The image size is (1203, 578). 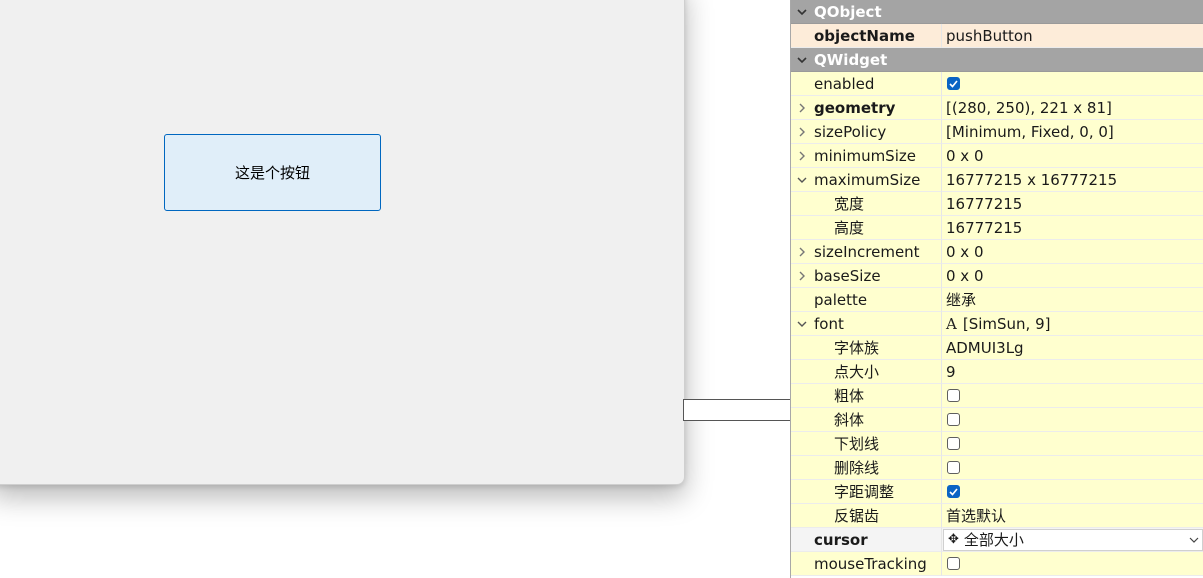 I want to click on prop-row-kerning: 字距调整, so click(x=997, y=492).